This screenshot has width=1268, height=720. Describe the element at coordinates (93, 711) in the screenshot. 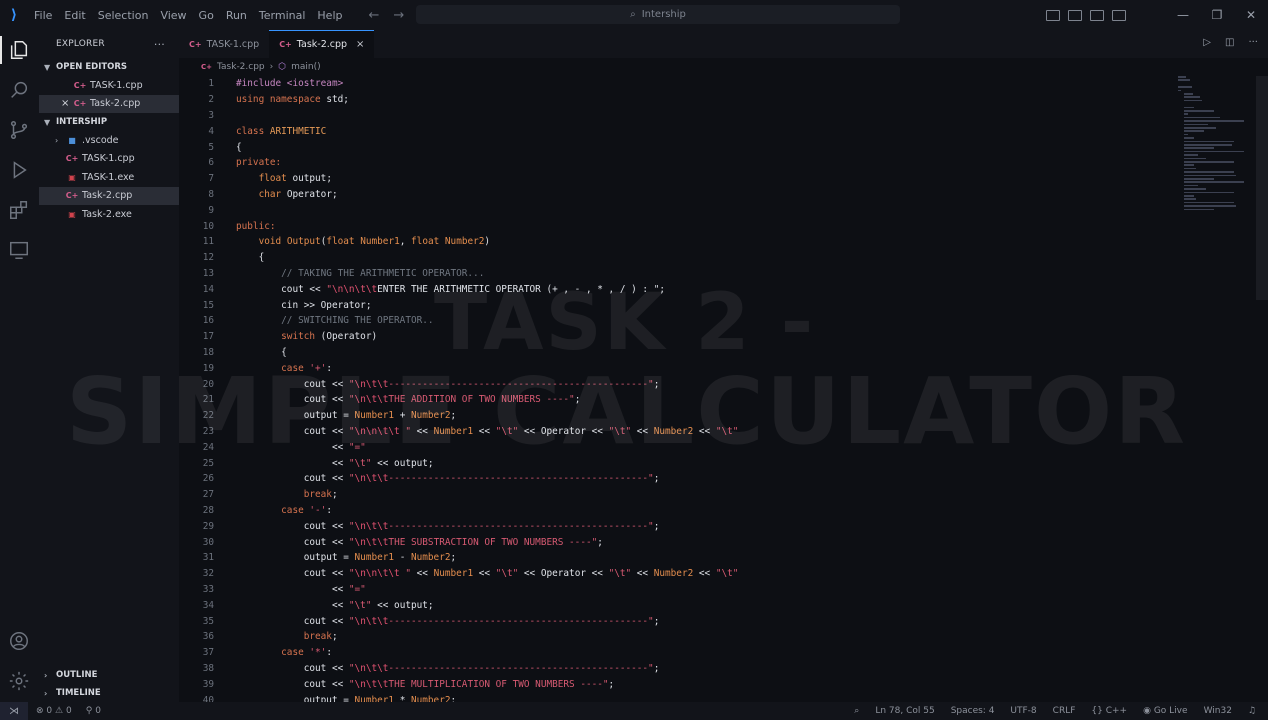

I see `ports-indicator: ⚲ 0` at that location.